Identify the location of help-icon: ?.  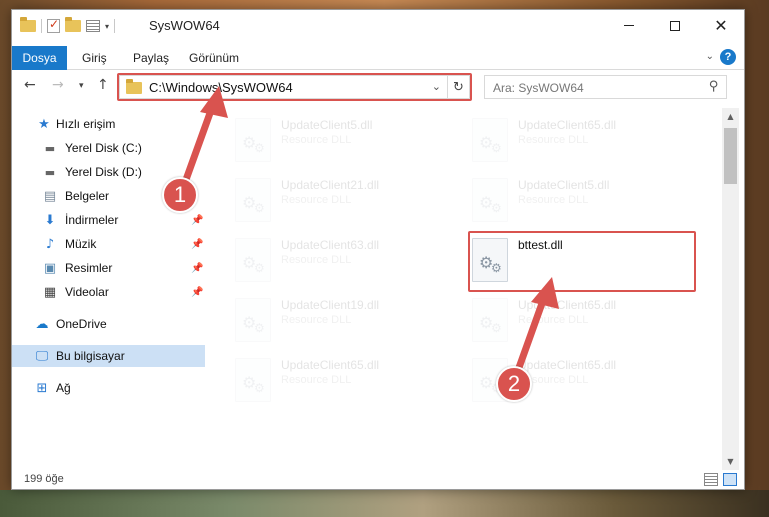
(728, 57).